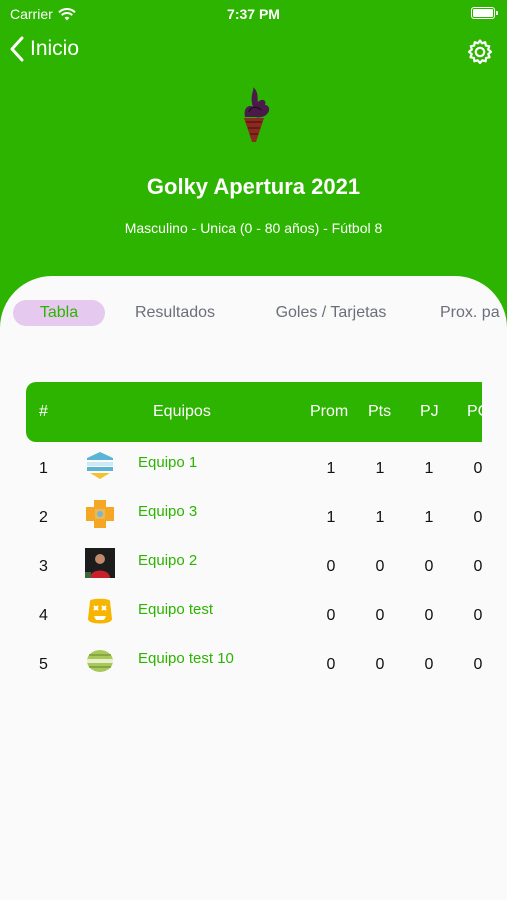  Describe the element at coordinates (43, 517) in the screenshot. I see `row-position: 2` at that location.